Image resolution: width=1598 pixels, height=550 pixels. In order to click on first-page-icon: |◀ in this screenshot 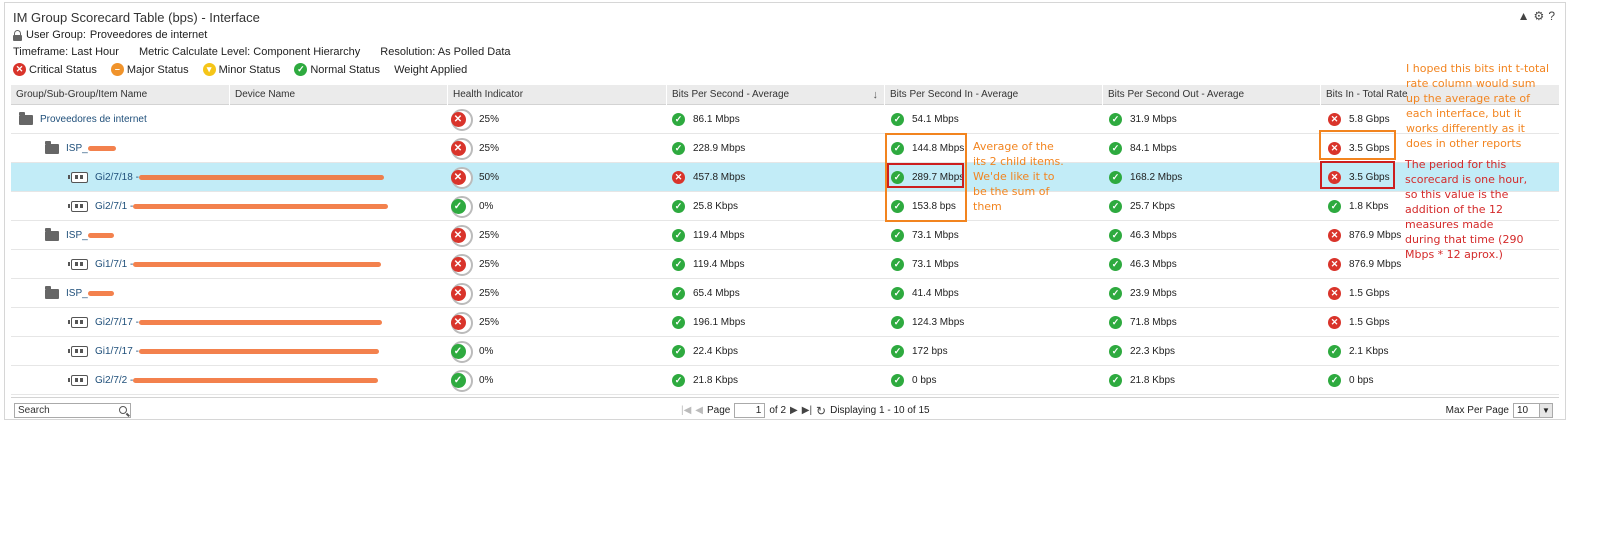, I will do `click(686, 410)`.